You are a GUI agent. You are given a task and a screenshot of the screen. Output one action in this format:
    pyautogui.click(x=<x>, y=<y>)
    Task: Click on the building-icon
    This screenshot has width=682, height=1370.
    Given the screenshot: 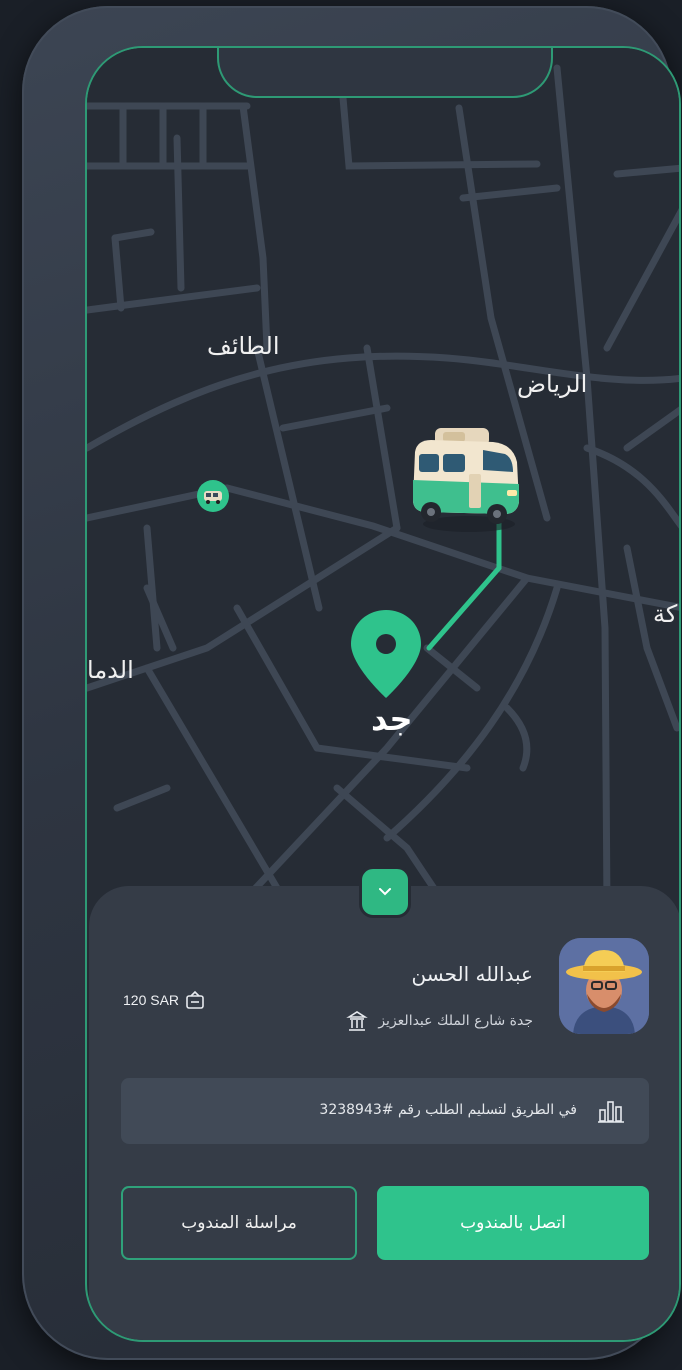 What is the action you would take?
    pyautogui.click(x=357, y=1021)
    